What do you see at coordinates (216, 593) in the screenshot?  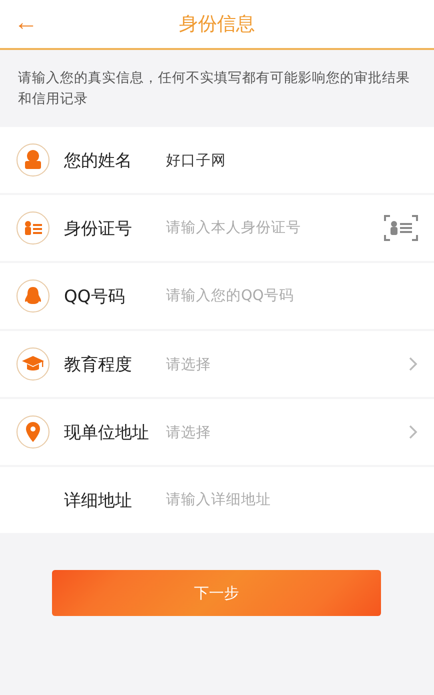 I see `next-button: 下一步` at bounding box center [216, 593].